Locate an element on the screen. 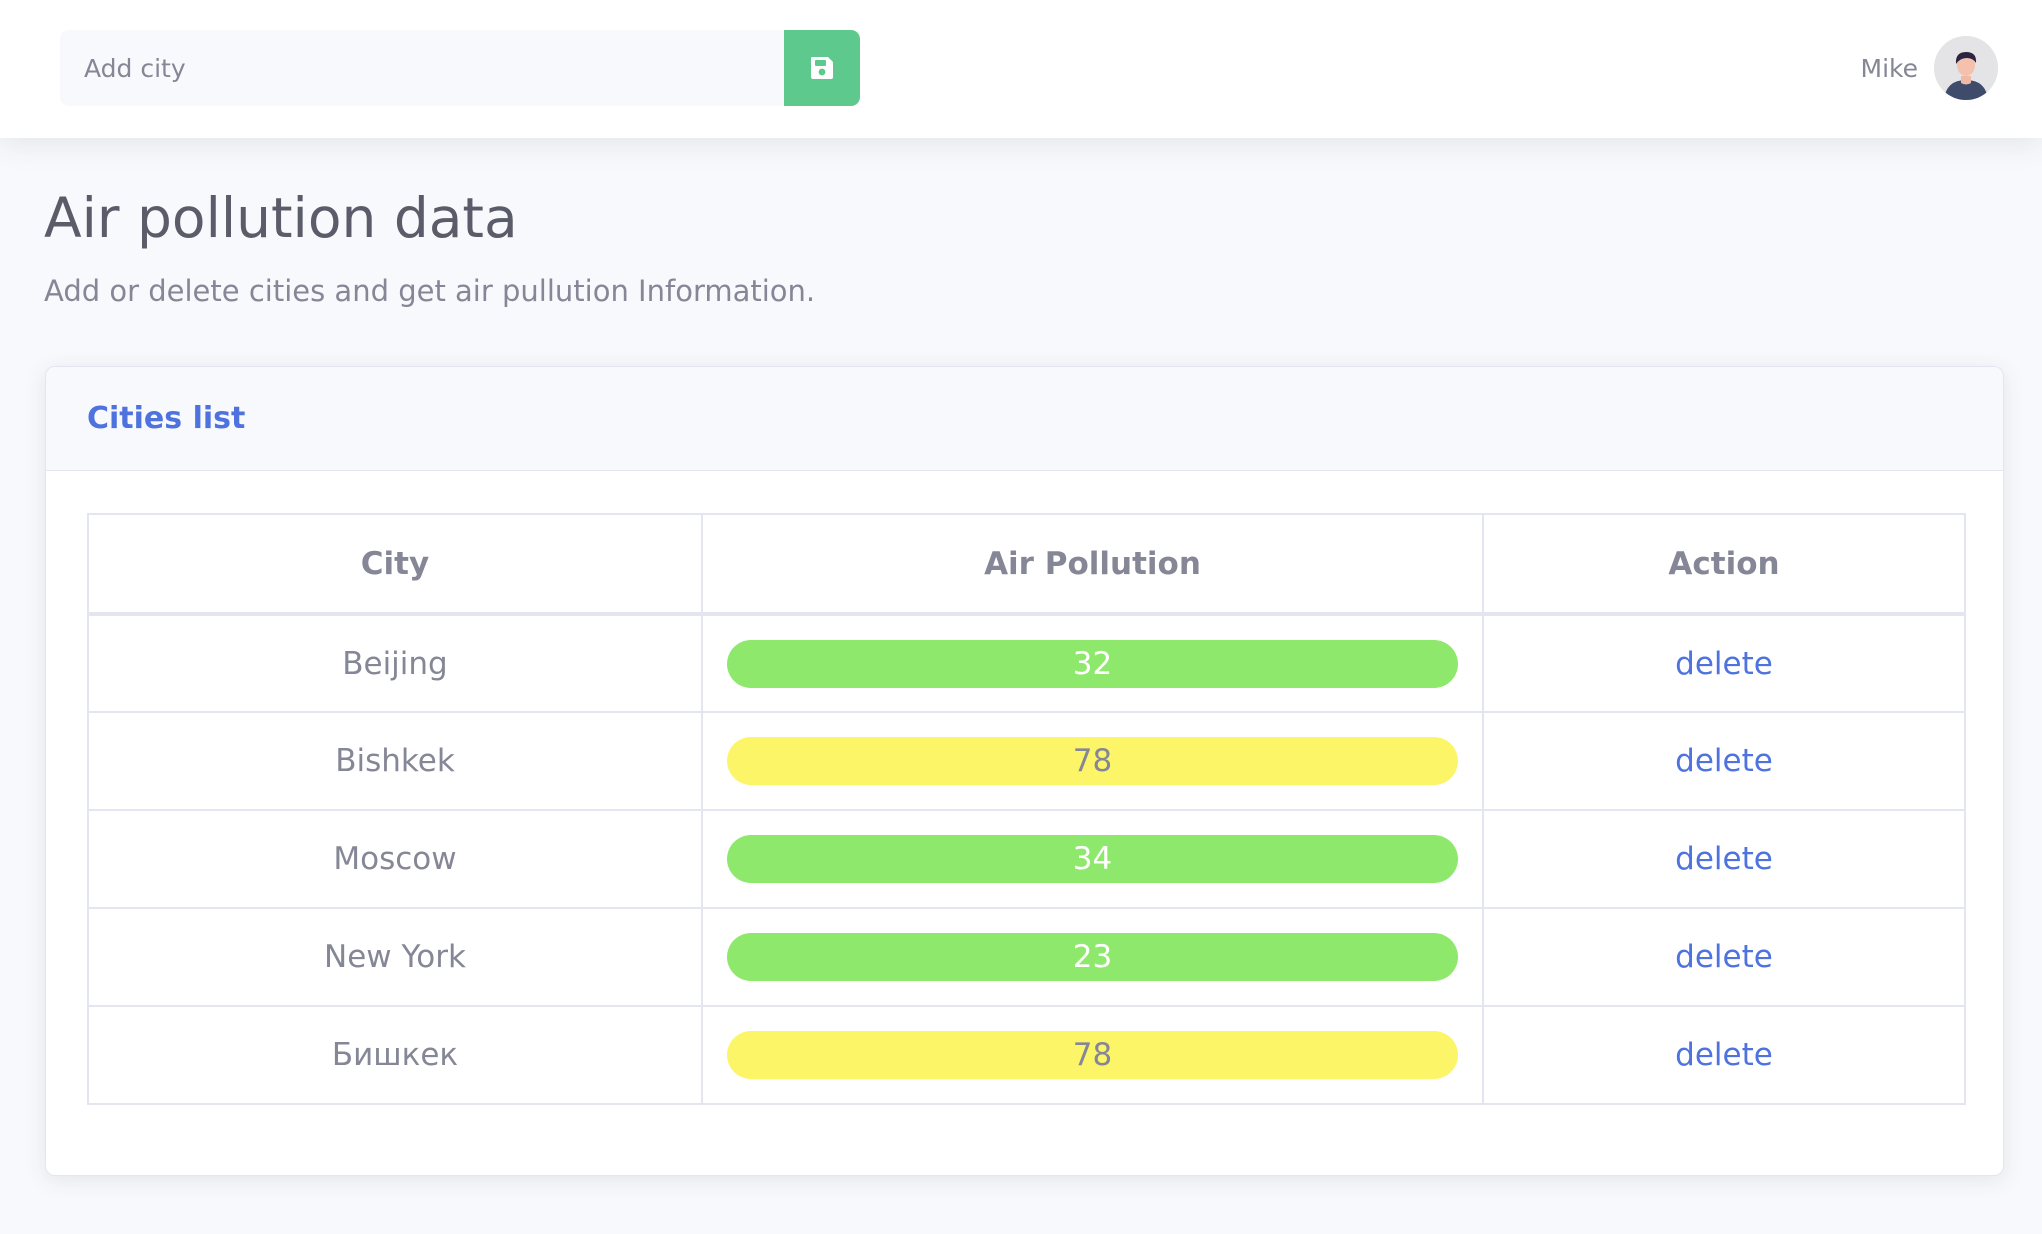 Image resolution: width=2042 pixels, height=1234 pixels. user-menu: Mike is located at coordinates (1929, 68).